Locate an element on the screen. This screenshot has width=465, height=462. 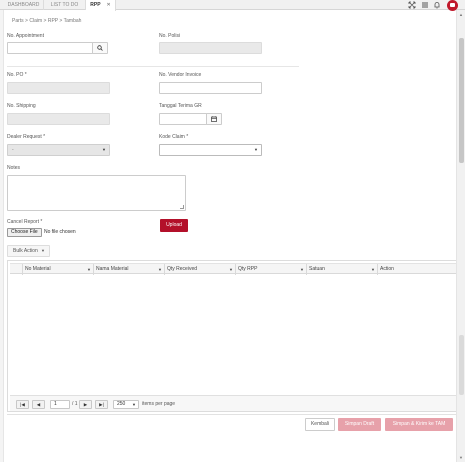
column-qty-rpp-label: Qty RPP is located at coordinates (248, 269).